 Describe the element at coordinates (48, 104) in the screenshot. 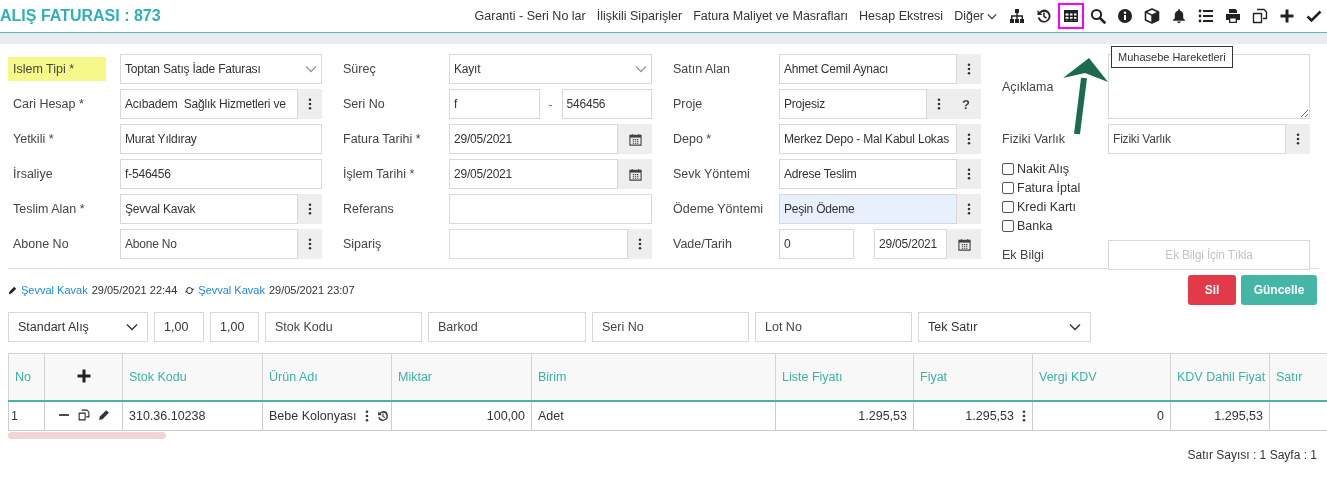

I see `field-label: Cari Hesap *` at that location.